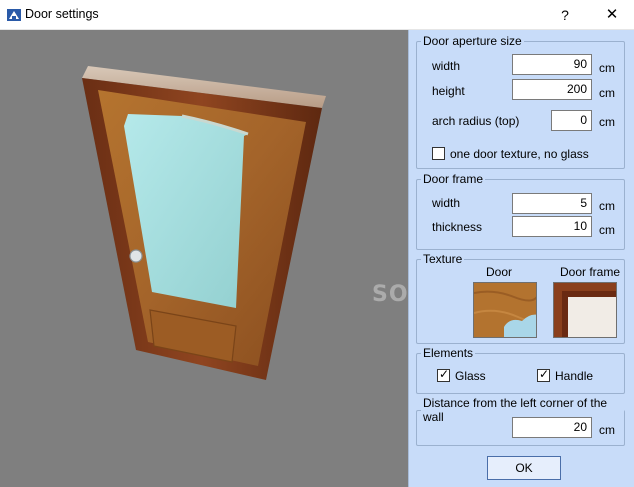 This screenshot has height=487, width=634. Describe the element at coordinates (585, 310) in the screenshot. I see `door-frame-texture-swatch` at that location.